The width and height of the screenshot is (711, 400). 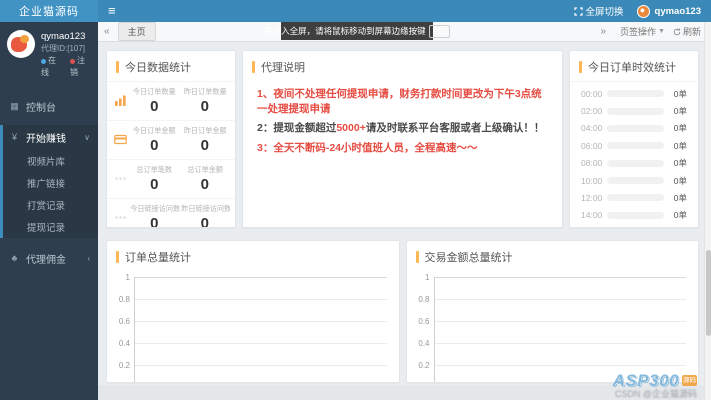 I want to click on online-dot-icon, so click(x=43, y=61).